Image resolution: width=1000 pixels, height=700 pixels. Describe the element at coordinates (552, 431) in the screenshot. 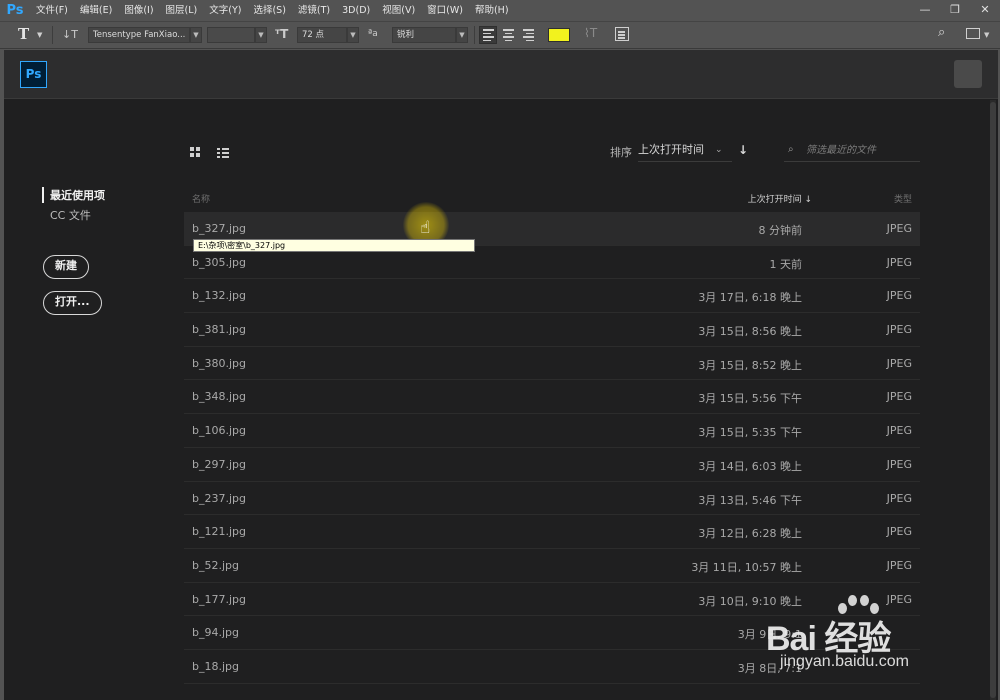

I see `table-row: b_106.jpg 3月 15日, 5:35 下午 JPEG` at that location.